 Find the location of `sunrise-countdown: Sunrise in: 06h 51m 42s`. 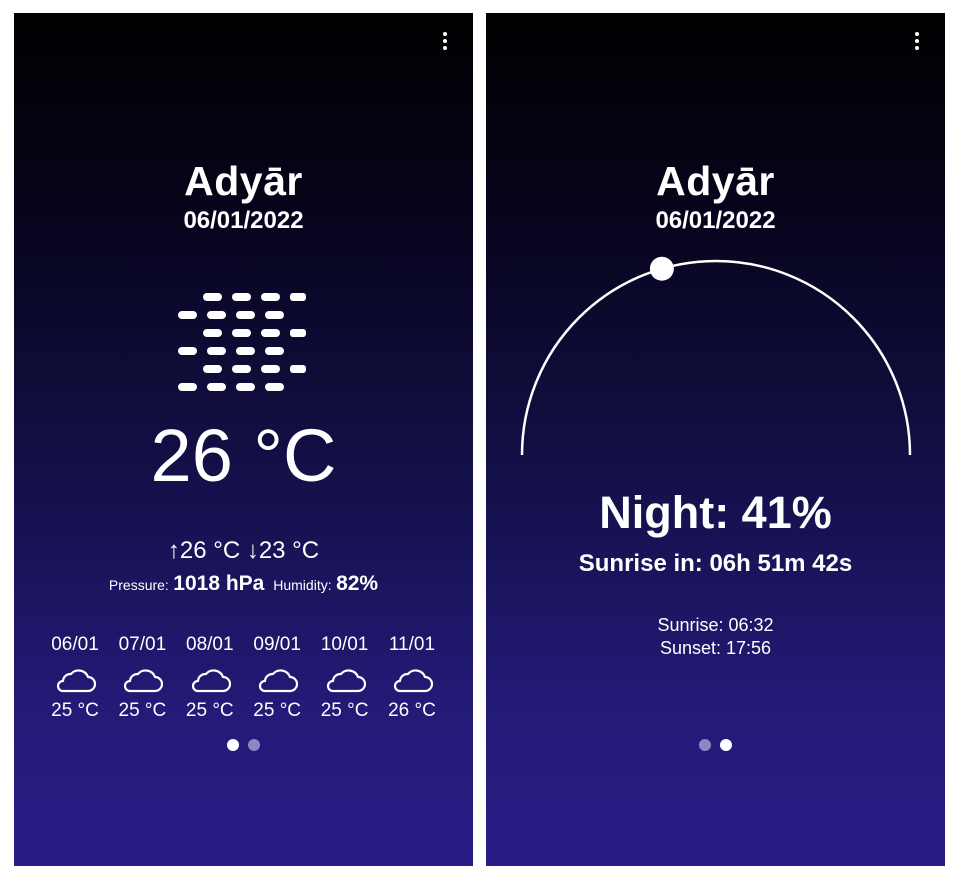

sunrise-countdown: Sunrise in: 06h 51m 42s is located at coordinates (715, 563).